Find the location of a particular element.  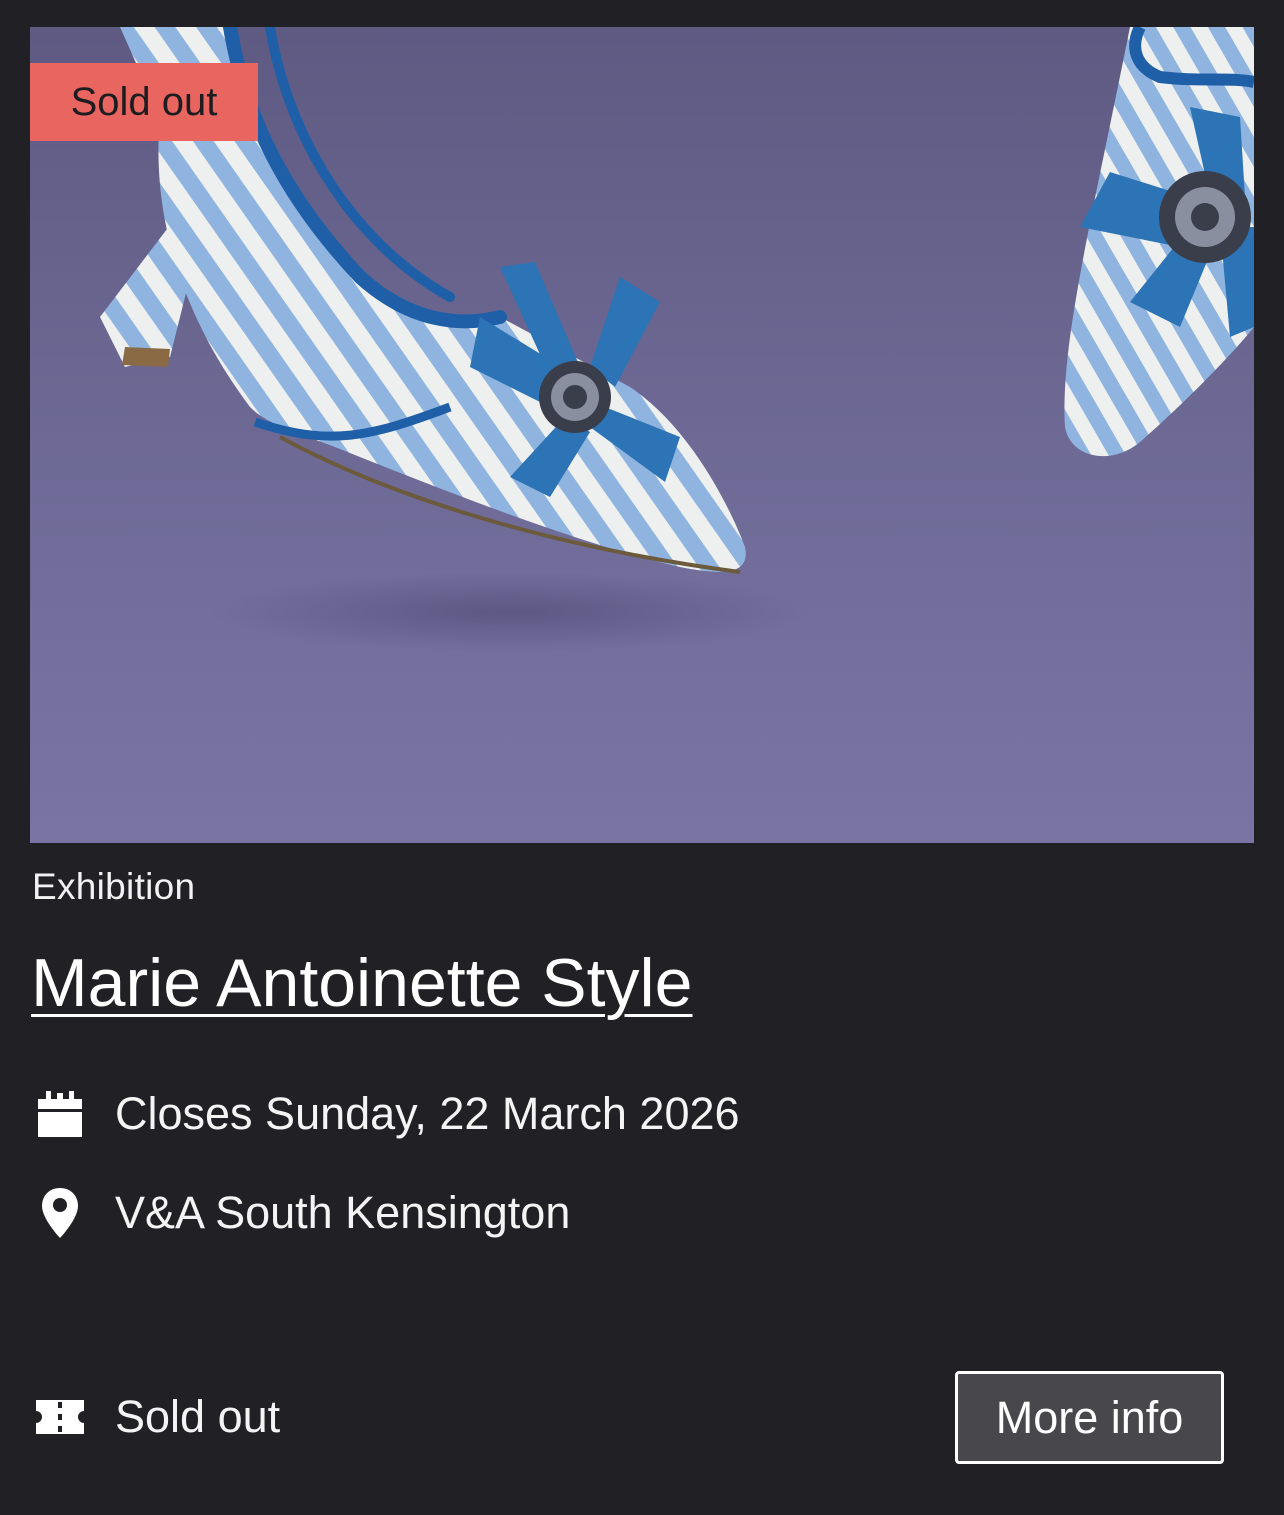

ticket-status-text: Sold out is located at coordinates (198, 1416).